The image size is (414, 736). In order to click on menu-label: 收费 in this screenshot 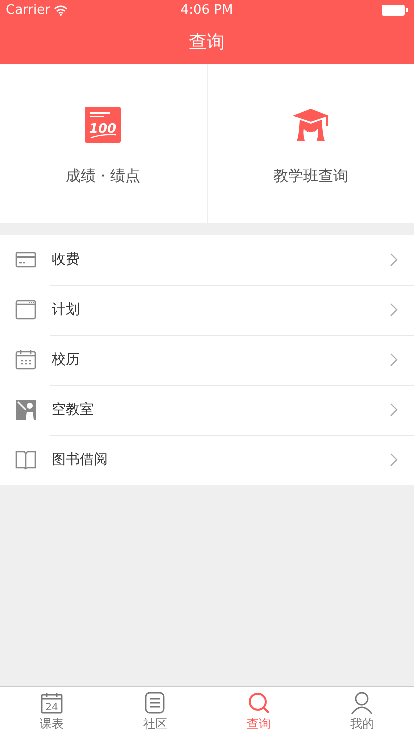, I will do `click(66, 260)`.